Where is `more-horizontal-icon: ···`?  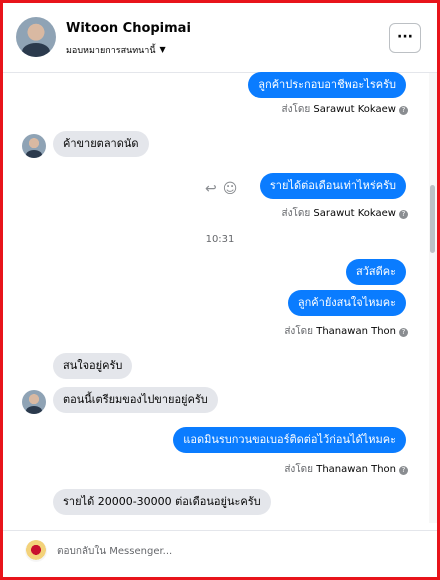
more-horizontal-icon: ··· is located at coordinates (405, 37).